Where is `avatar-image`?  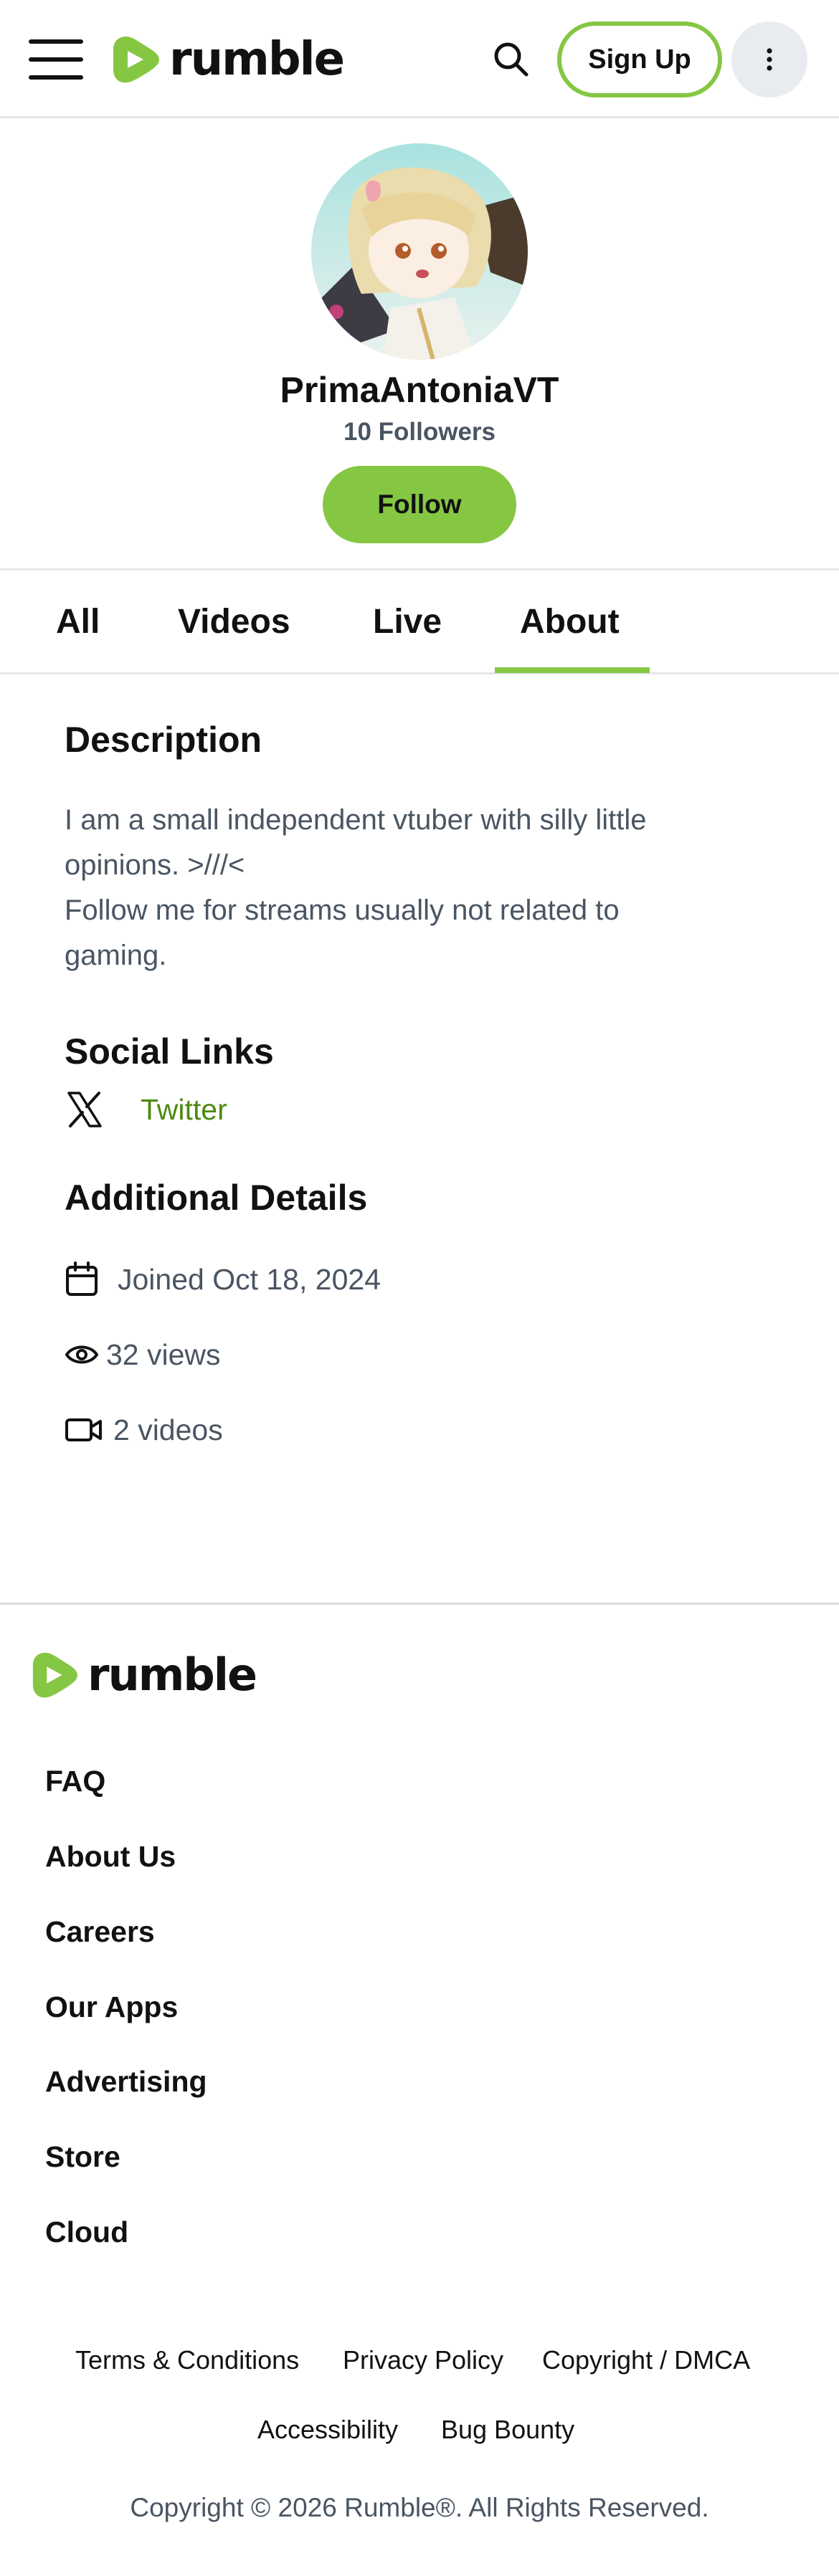 avatar-image is located at coordinates (419, 251).